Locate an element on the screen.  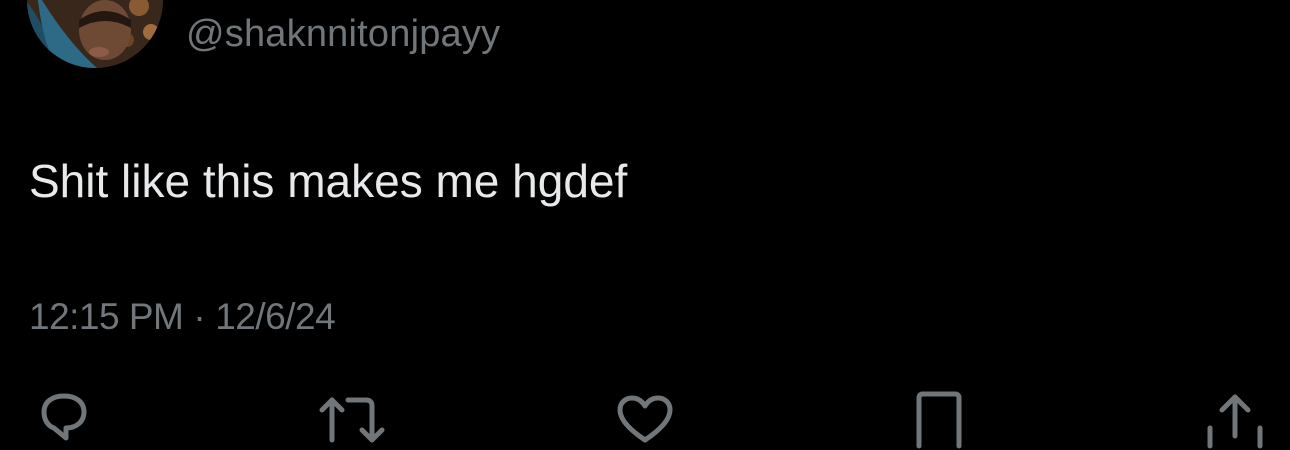
tweet-action-bar is located at coordinates (645, 420).